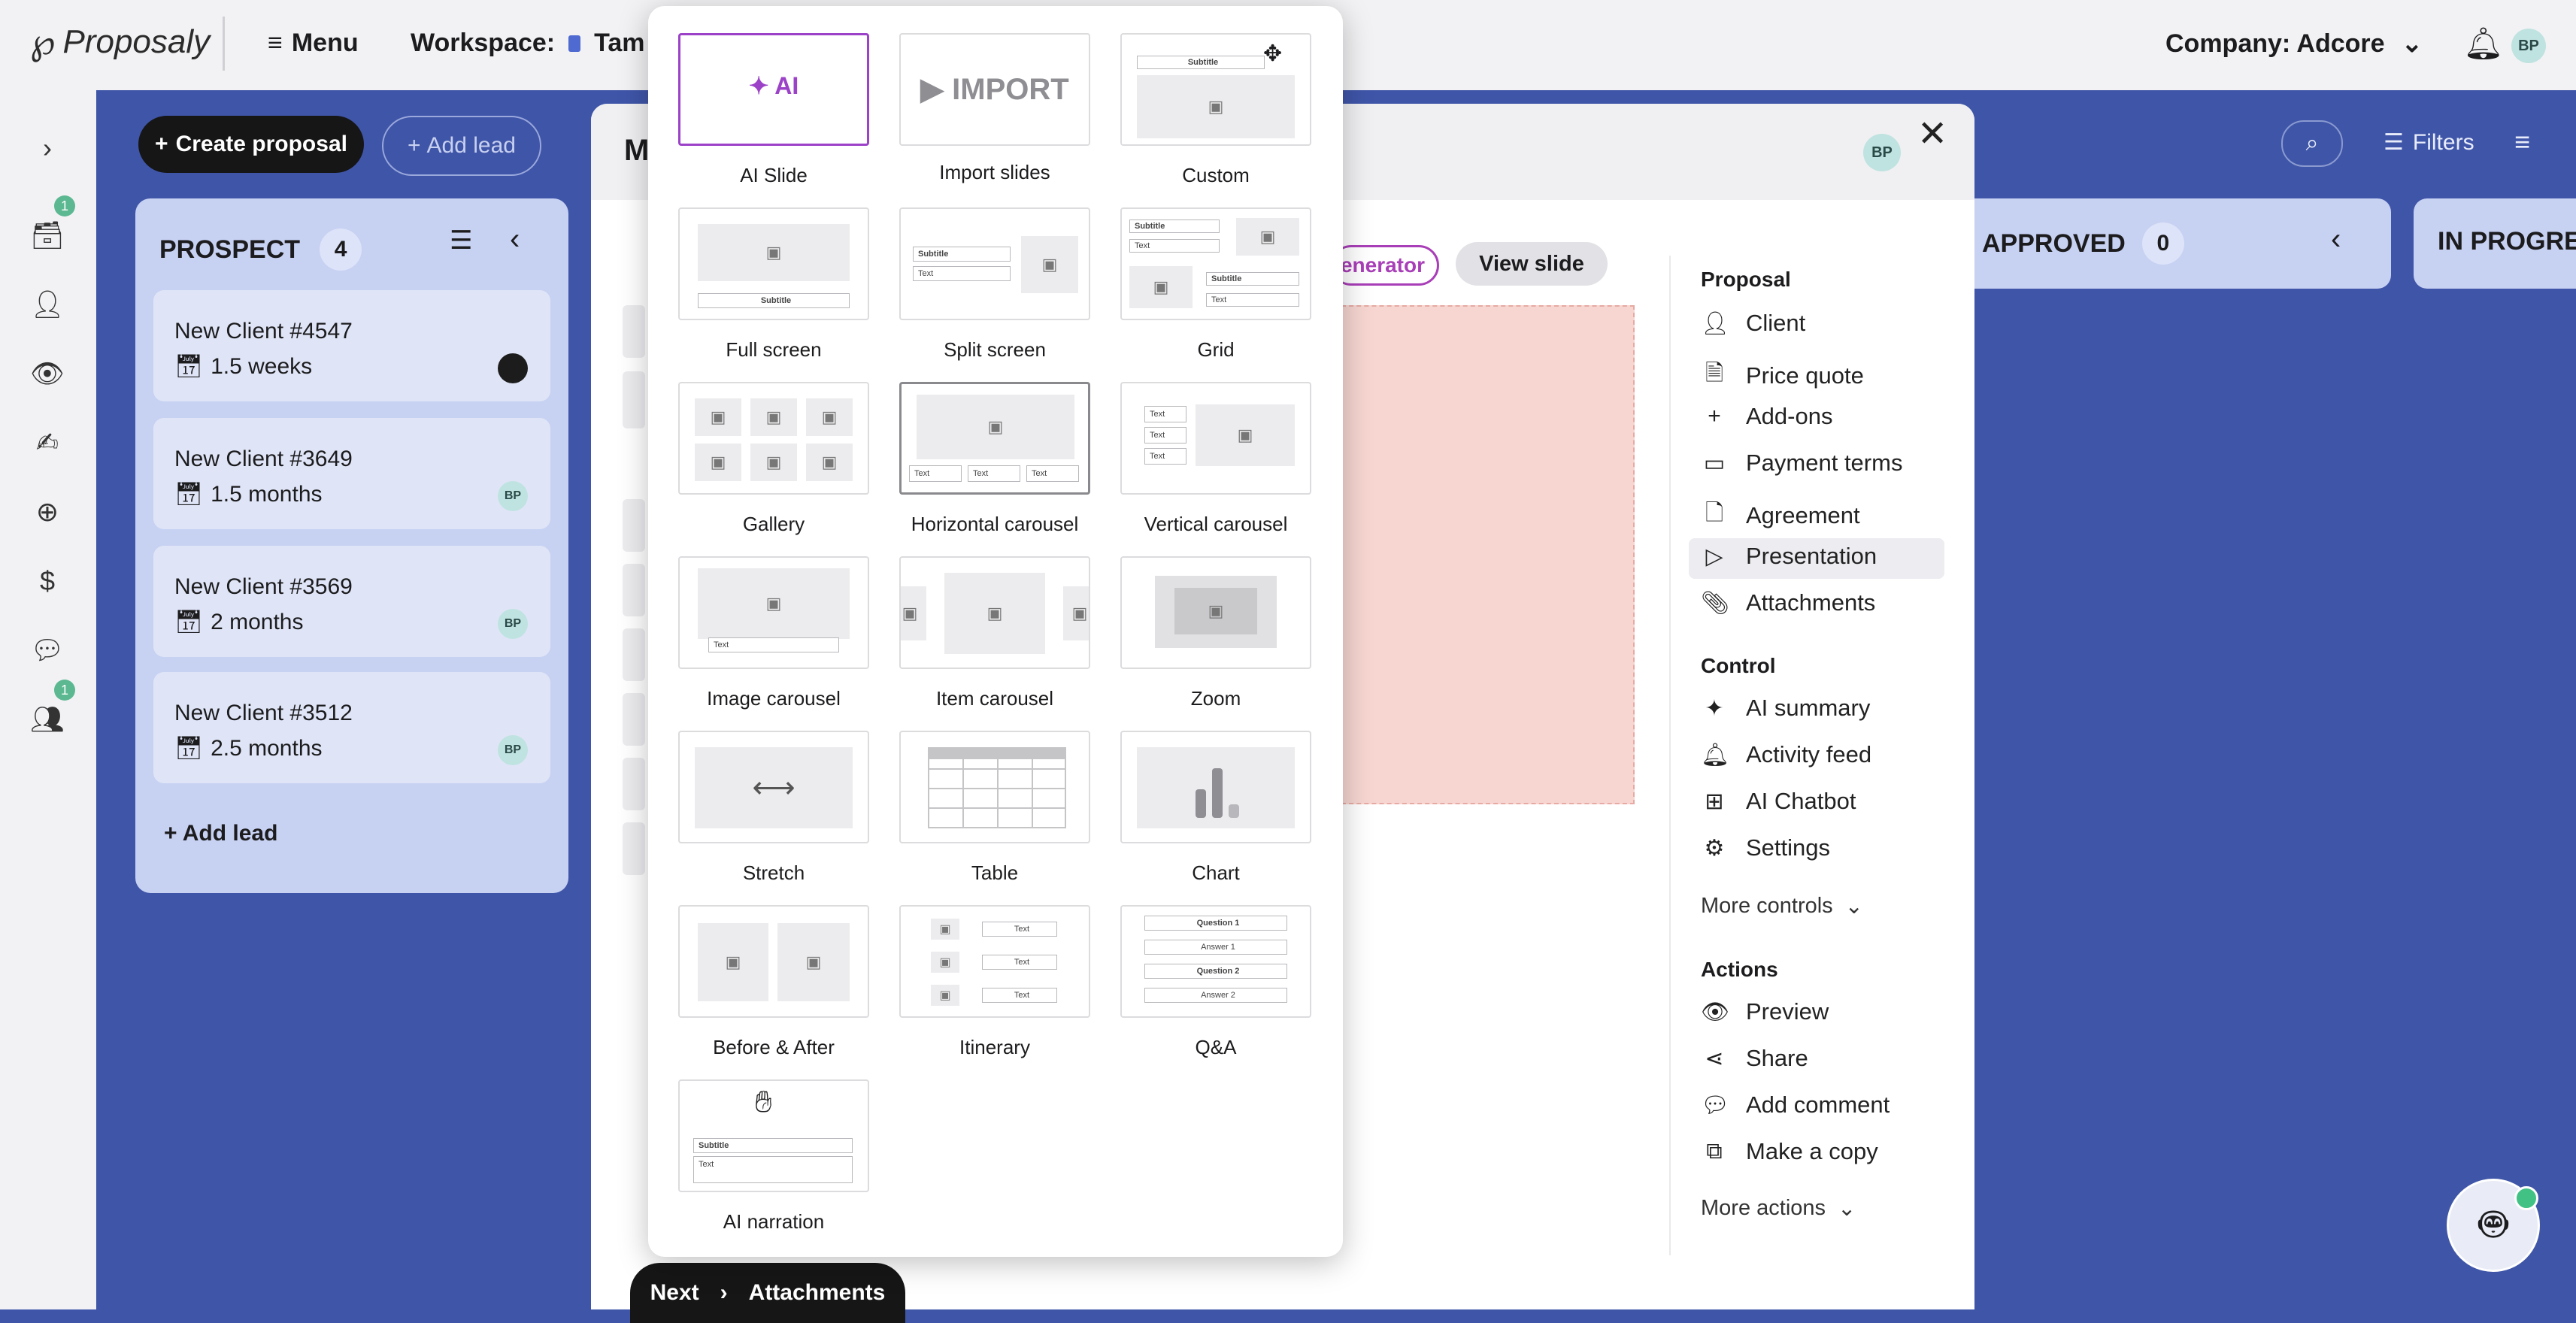  Describe the element at coordinates (136, 41) in the screenshot. I see `logo-text: Proposaly` at that location.